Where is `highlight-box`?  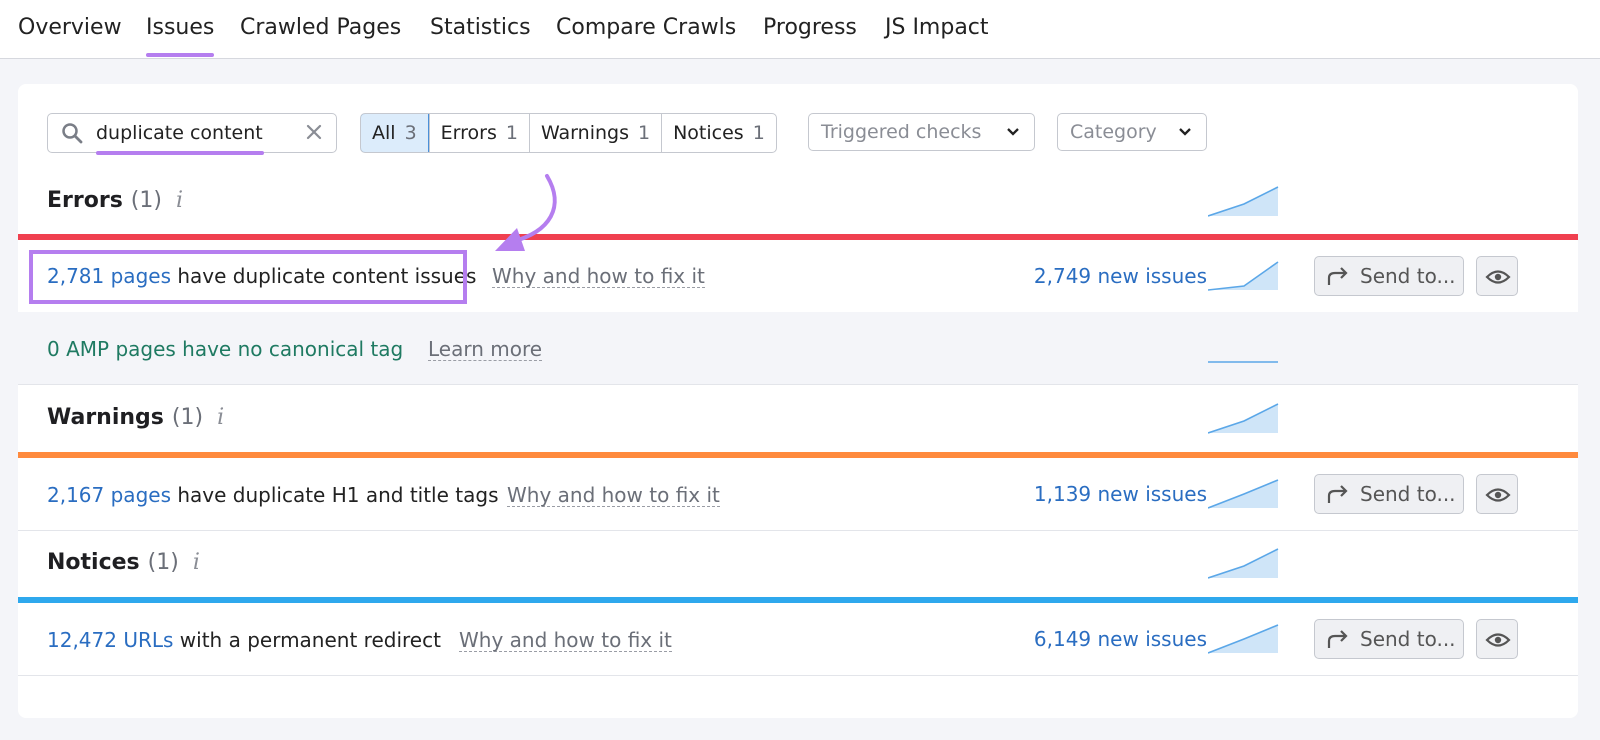
highlight-box is located at coordinates (248, 277).